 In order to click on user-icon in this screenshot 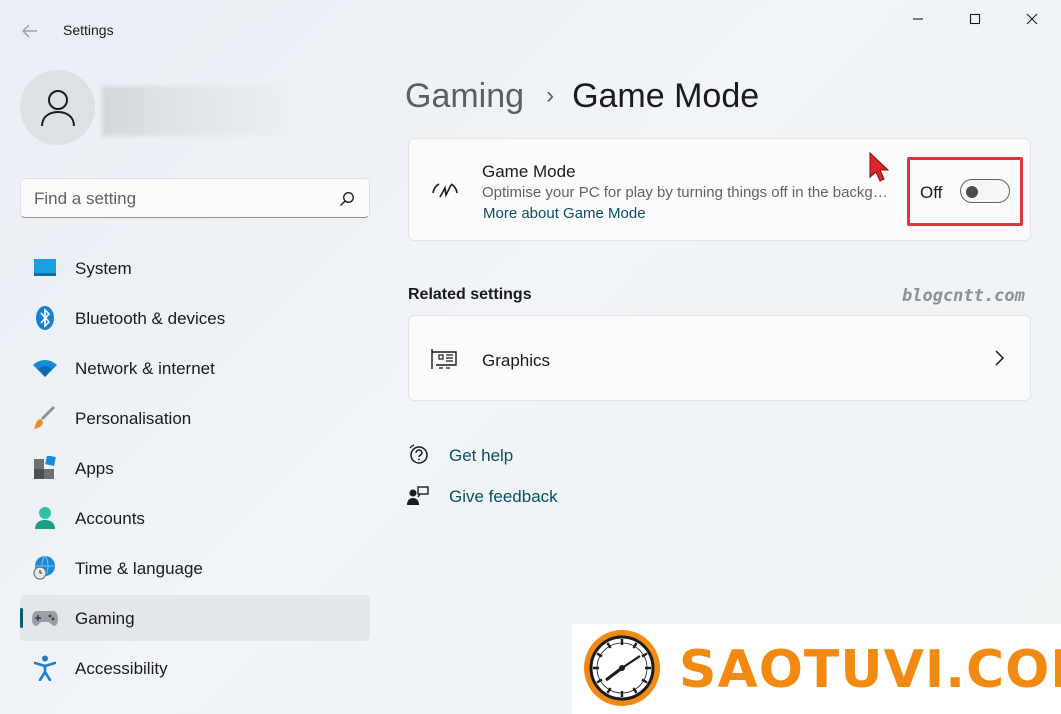, I will do `click(57, 107)`.